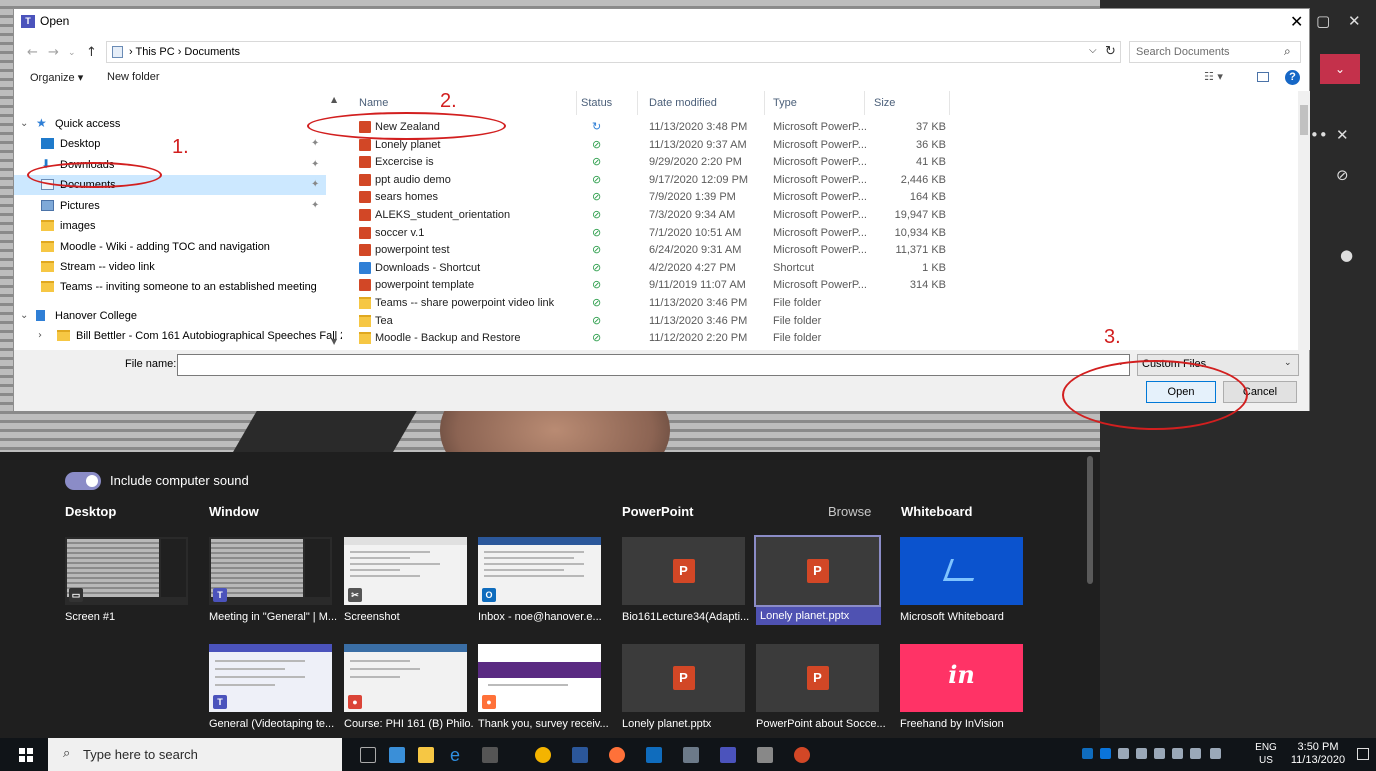 The width and height of the screenshot is (1376, 771). Describe the element at coordinates (133, 77) in the screenshot. I see `new-folder-button: New folder` at that location.